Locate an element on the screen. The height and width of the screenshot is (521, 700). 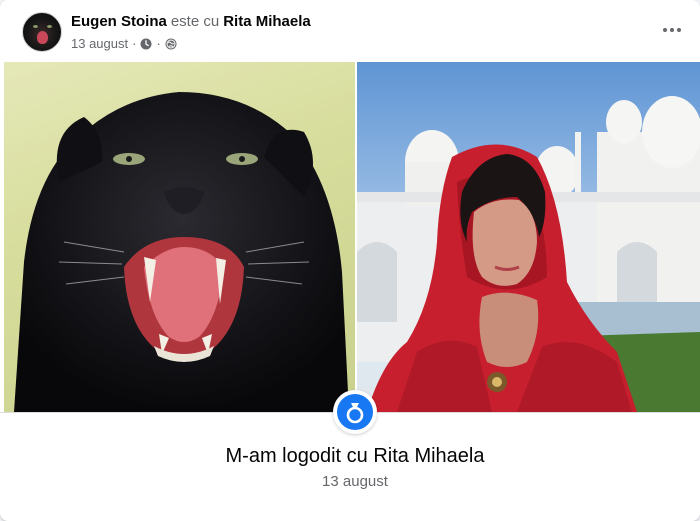
author-name-link: Eugen Stoina is located at coordinates (119, 21).